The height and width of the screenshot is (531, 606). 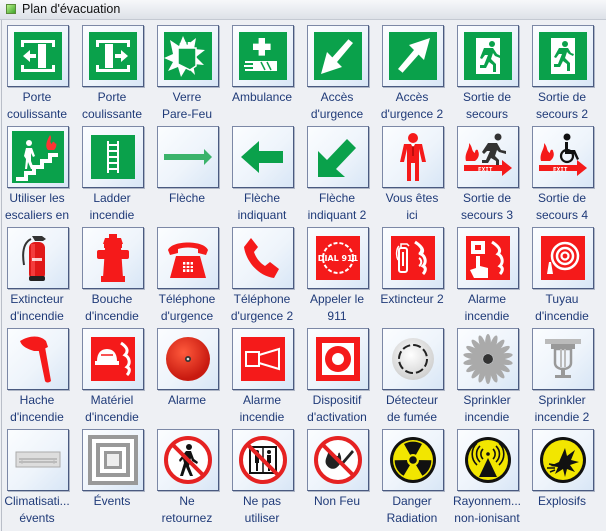 I want to click on shape-item: EXIT Sortie de secours 3, so click(x=488, y=176).